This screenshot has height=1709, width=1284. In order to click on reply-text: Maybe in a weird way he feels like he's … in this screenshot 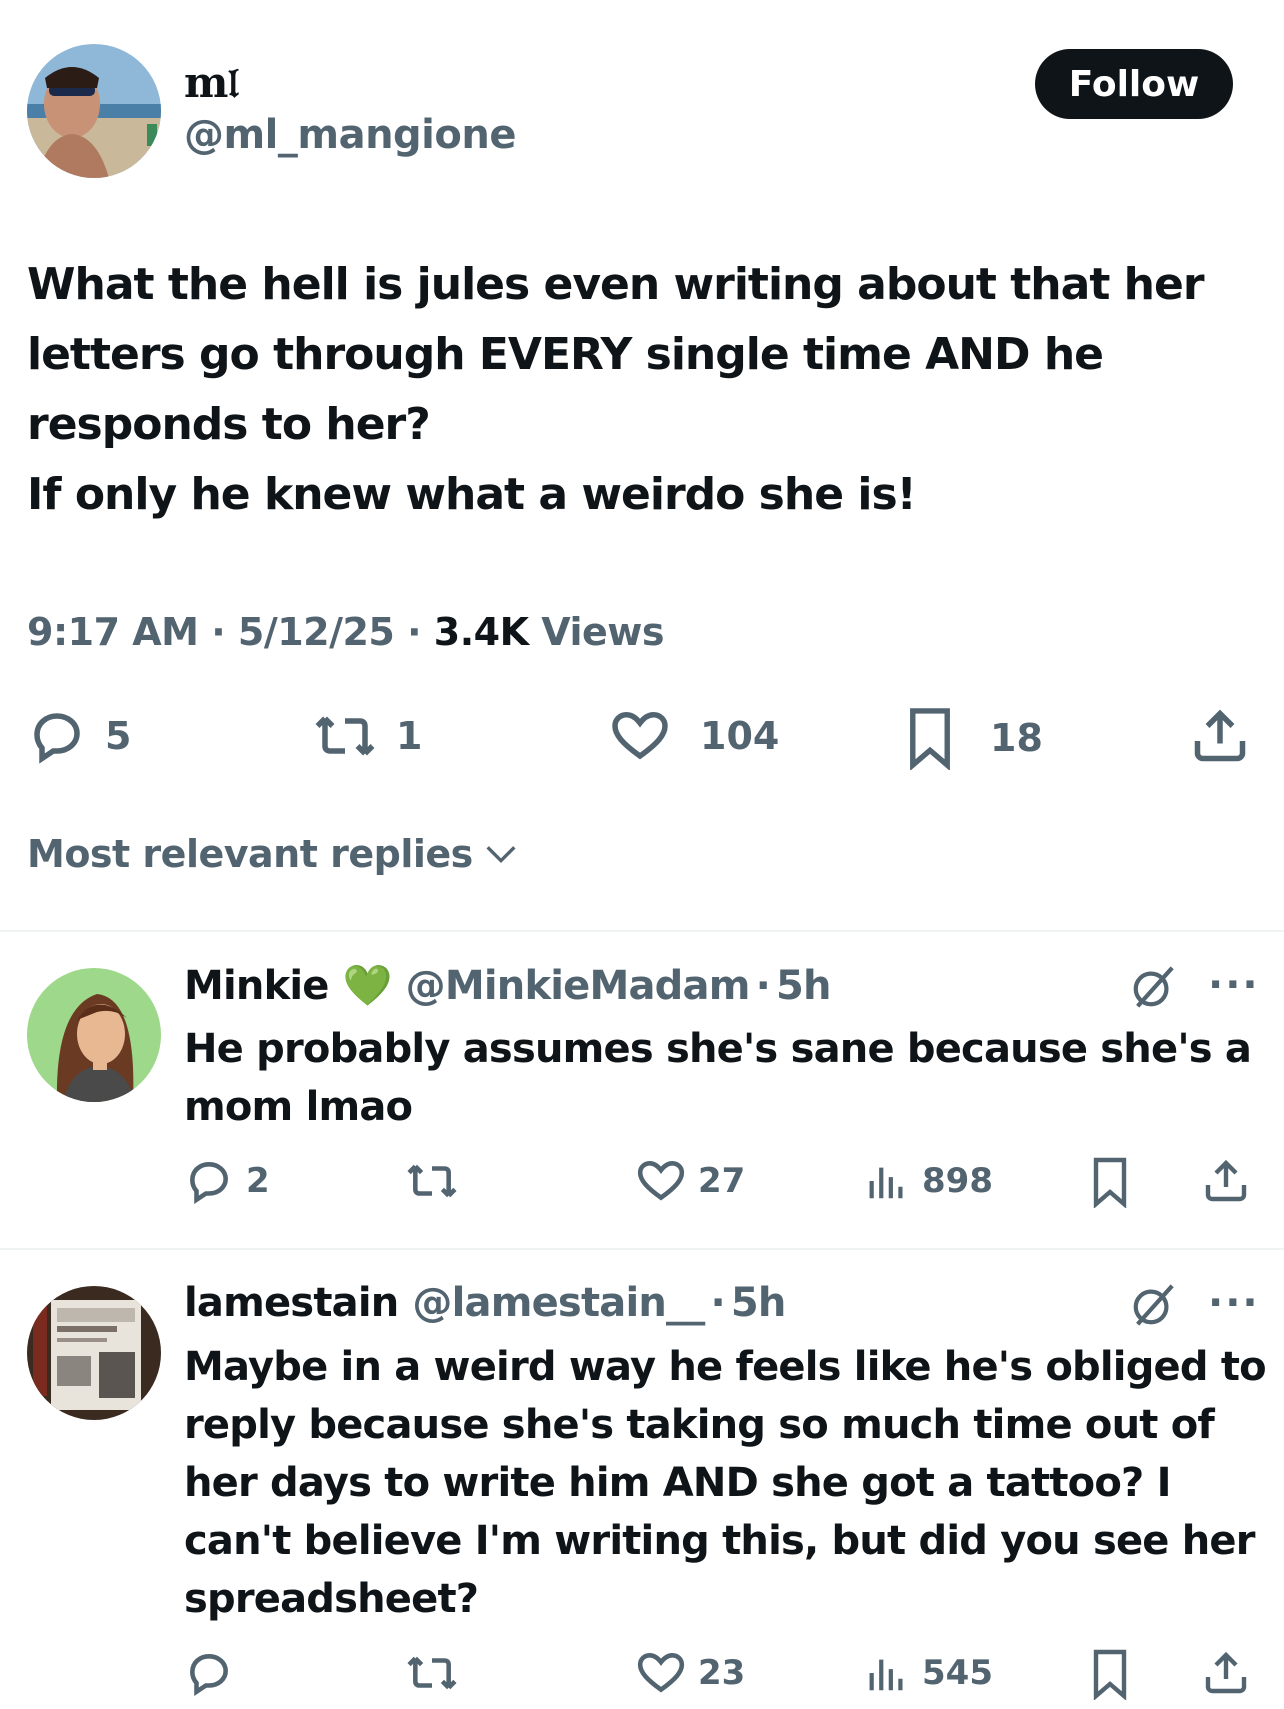, I will do `click(725, 1483)`.